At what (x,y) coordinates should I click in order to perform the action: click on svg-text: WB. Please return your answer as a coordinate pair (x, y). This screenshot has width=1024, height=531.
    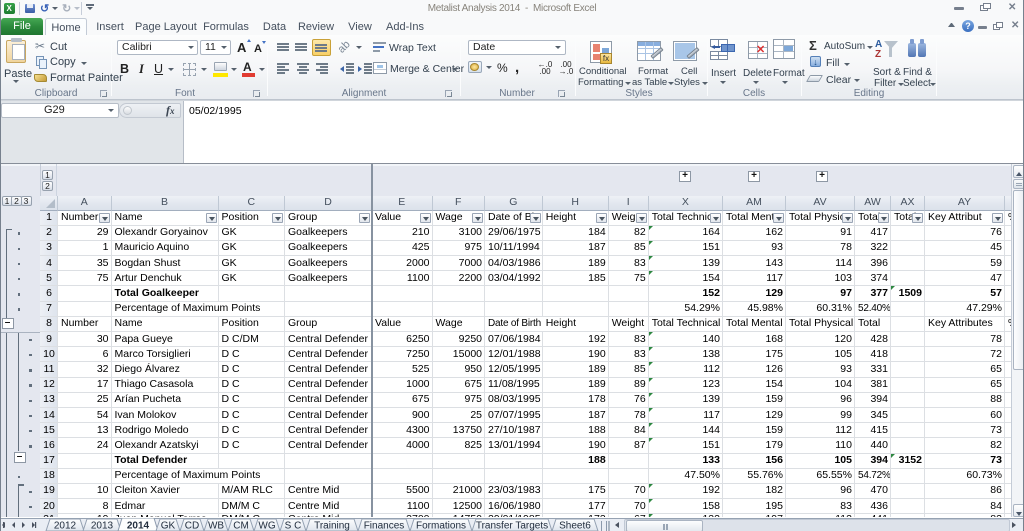
    Looking at the image, I should click on (216, 526).